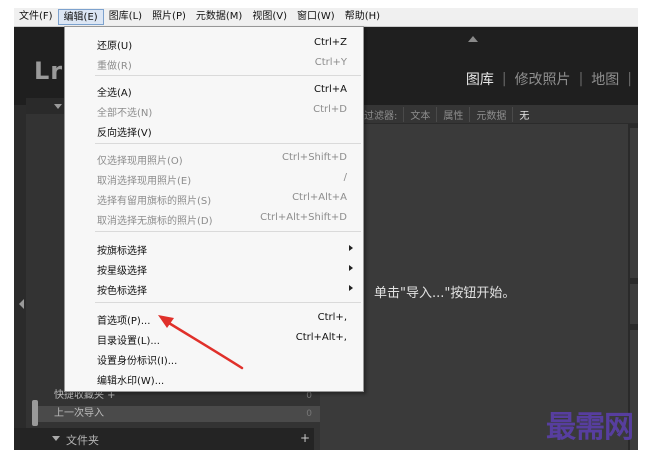 The image size is (656, 456). I want to click on module-library: 图库, so click(480, 79).